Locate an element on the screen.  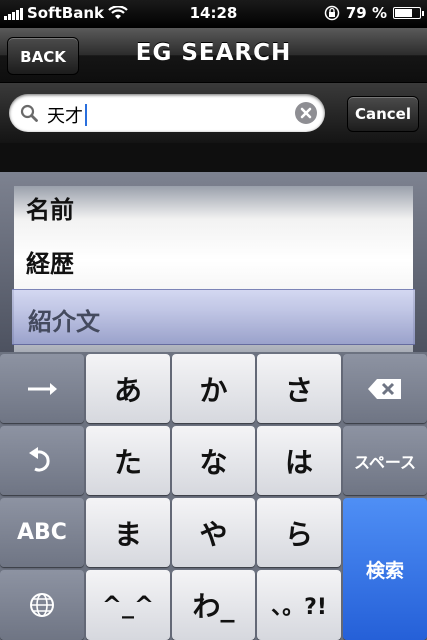
key-emoticon: ^_^ is located at coordinates (128, 605).